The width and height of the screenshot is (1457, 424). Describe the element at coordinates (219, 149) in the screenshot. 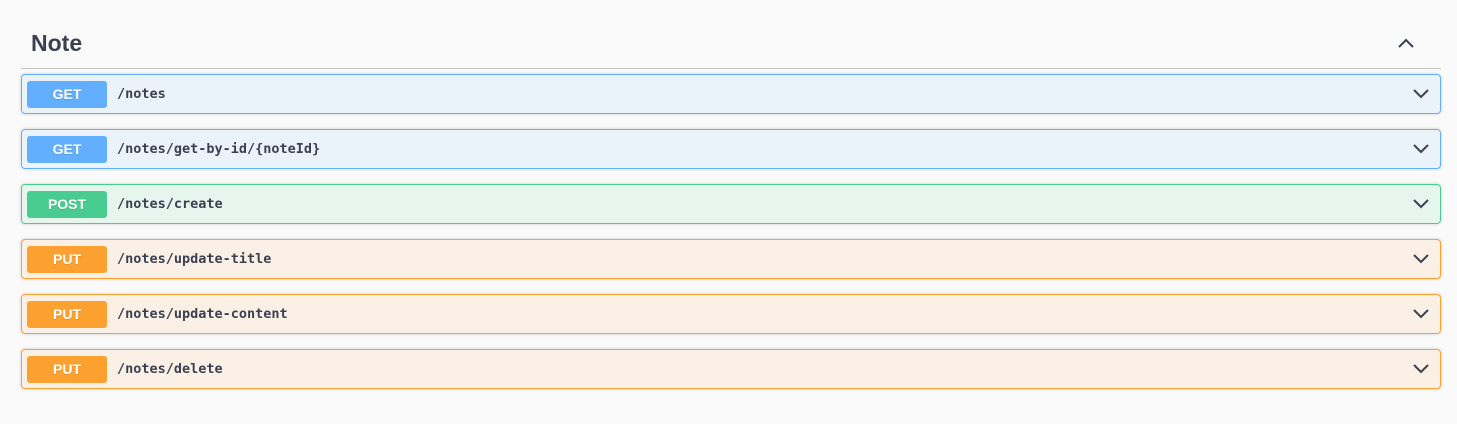

I see `operation-path: /notes/get-by-id/{noteId}` at that location.